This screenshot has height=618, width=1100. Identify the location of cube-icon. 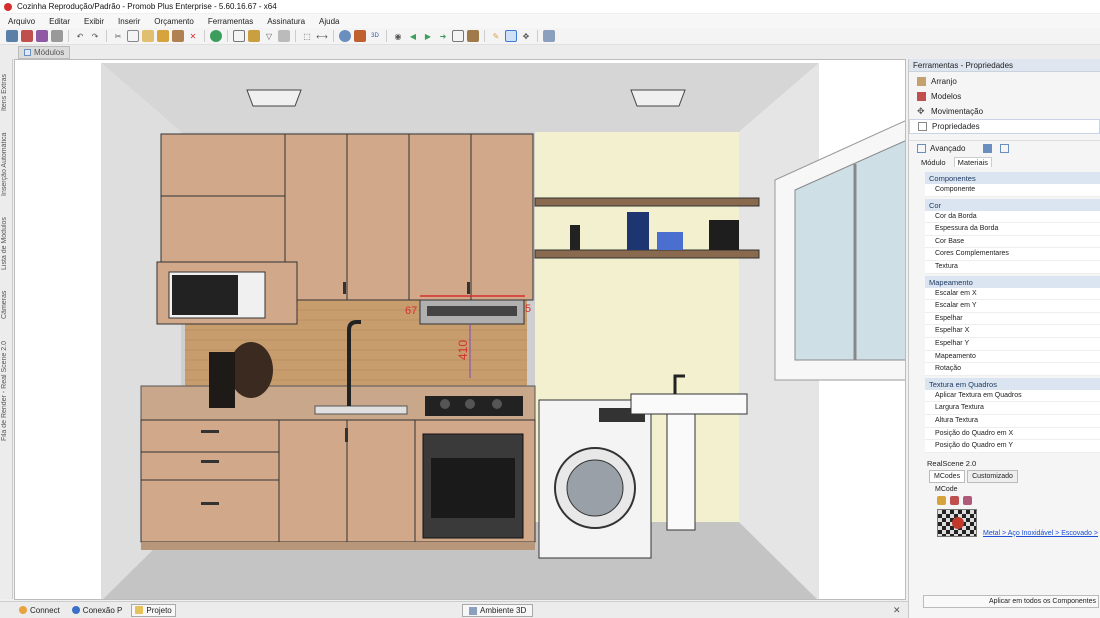
(473, 36).